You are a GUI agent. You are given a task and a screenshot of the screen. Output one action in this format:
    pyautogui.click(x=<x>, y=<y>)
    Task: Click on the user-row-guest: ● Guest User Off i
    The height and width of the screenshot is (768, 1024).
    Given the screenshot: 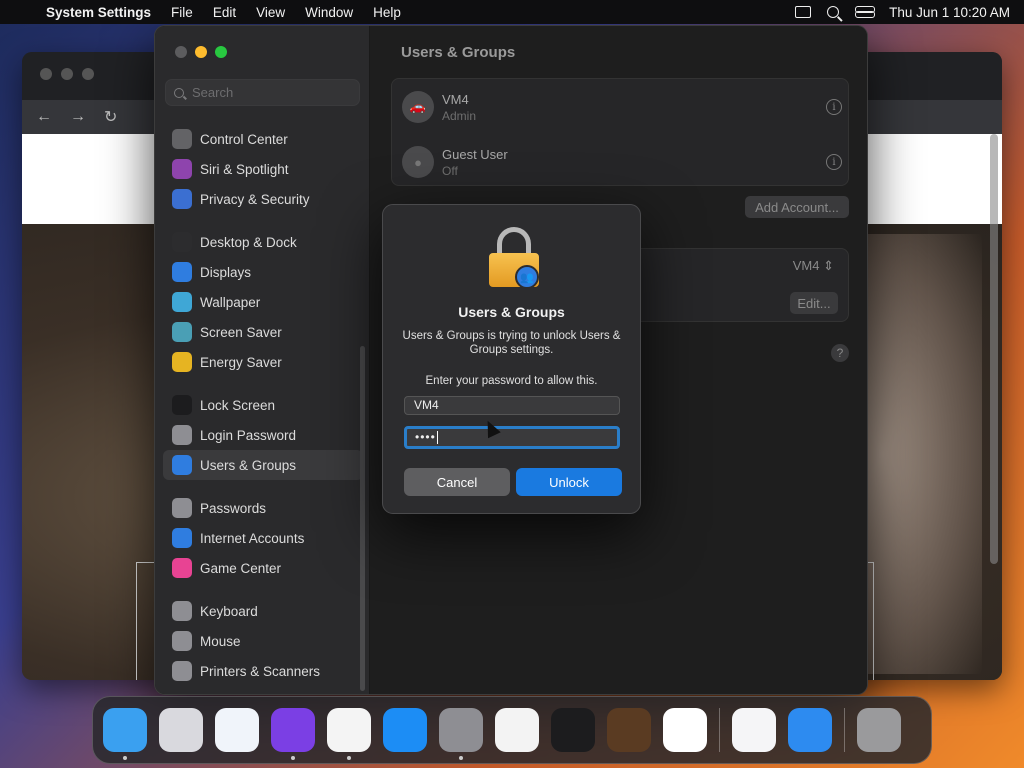 What is the action you would take?
    pyautogui.click(x=622, y=162)
    